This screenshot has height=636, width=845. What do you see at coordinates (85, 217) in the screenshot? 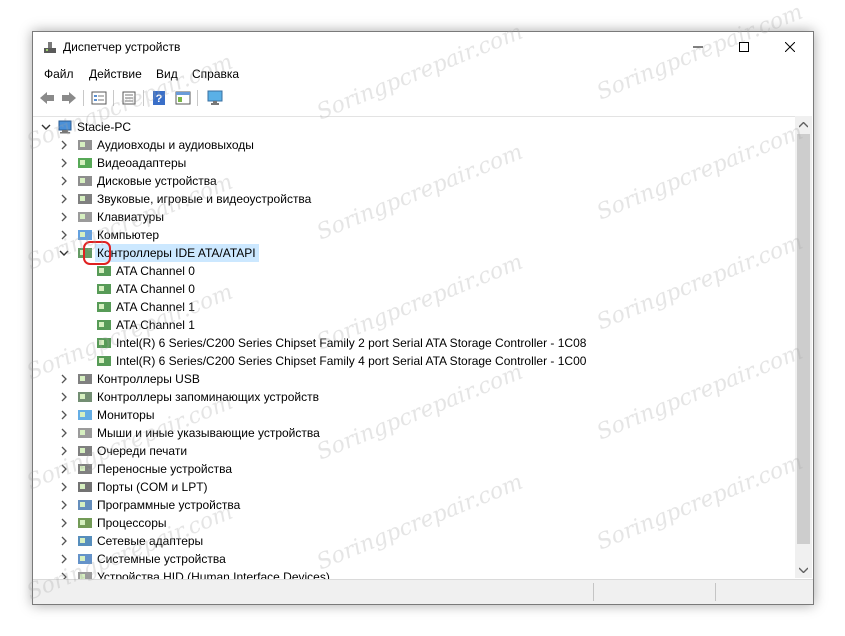
I see `keyboard-icon` at bounding box center [85, 217].